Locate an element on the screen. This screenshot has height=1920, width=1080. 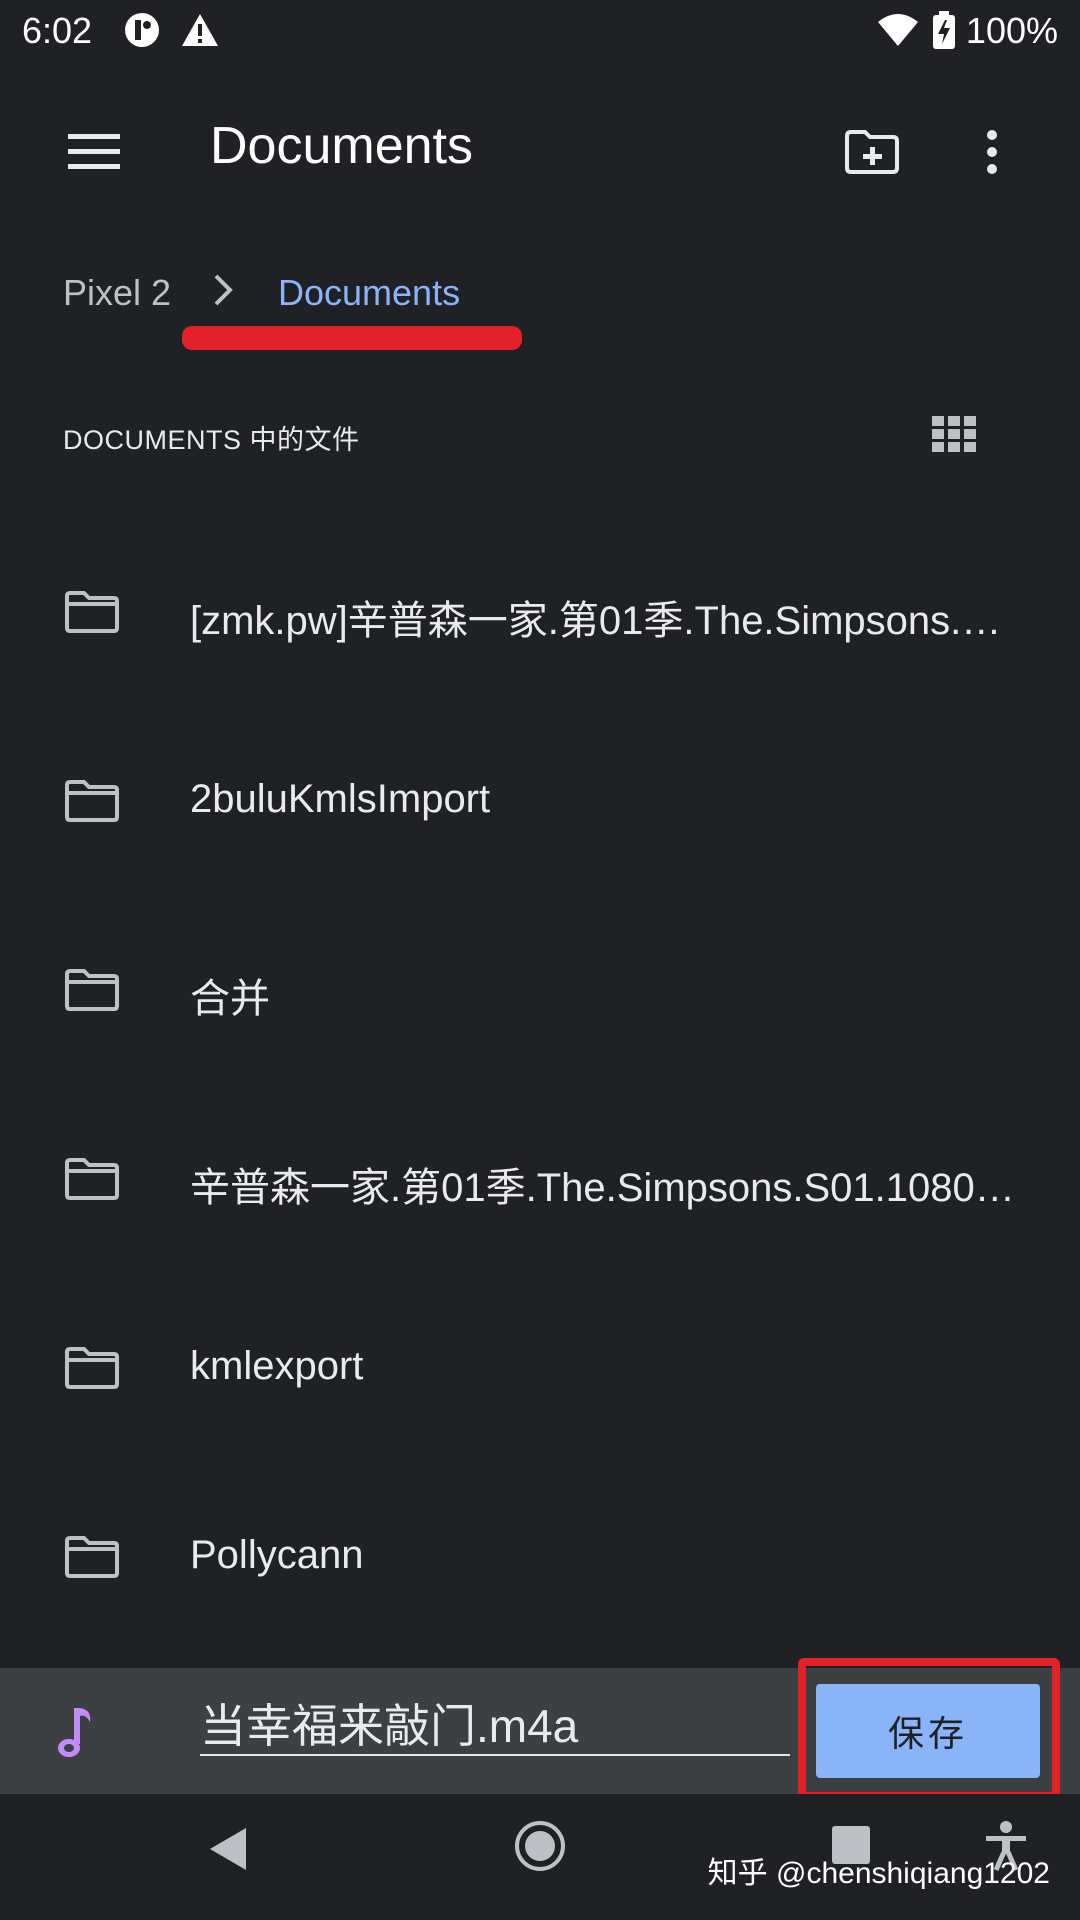
chevron-right-icon is located at coordinates (223, 294).